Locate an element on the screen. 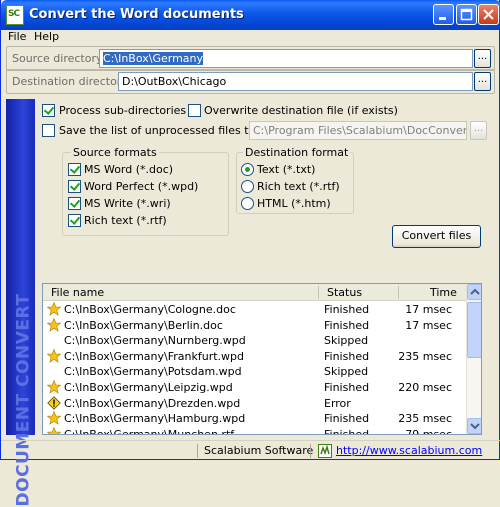  file-name-cell: C:\InBox\Germany\Potsdam.wpd is located at coordinates (153, 372).